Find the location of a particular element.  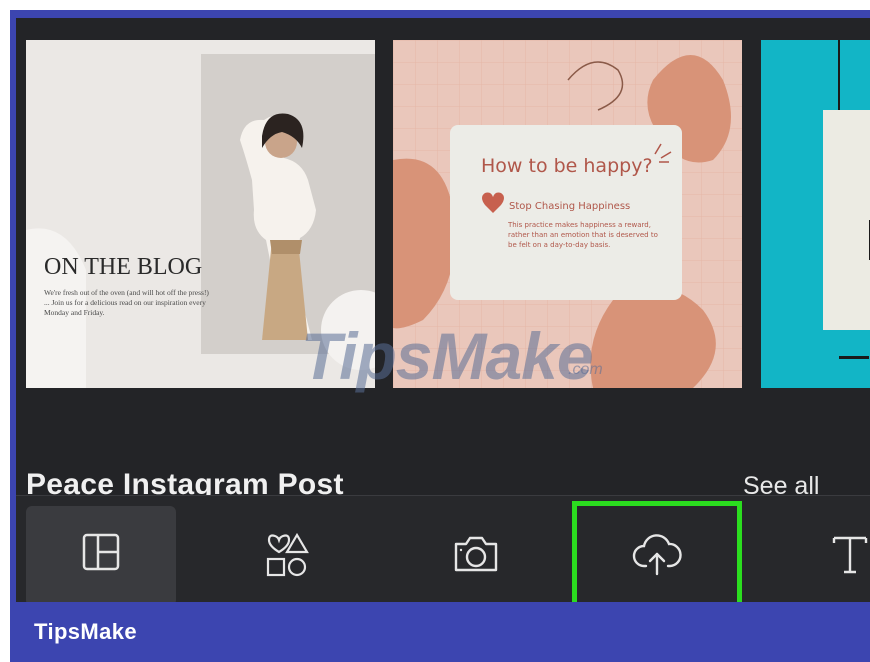

camera-icon is located at coordinates (476, 554).